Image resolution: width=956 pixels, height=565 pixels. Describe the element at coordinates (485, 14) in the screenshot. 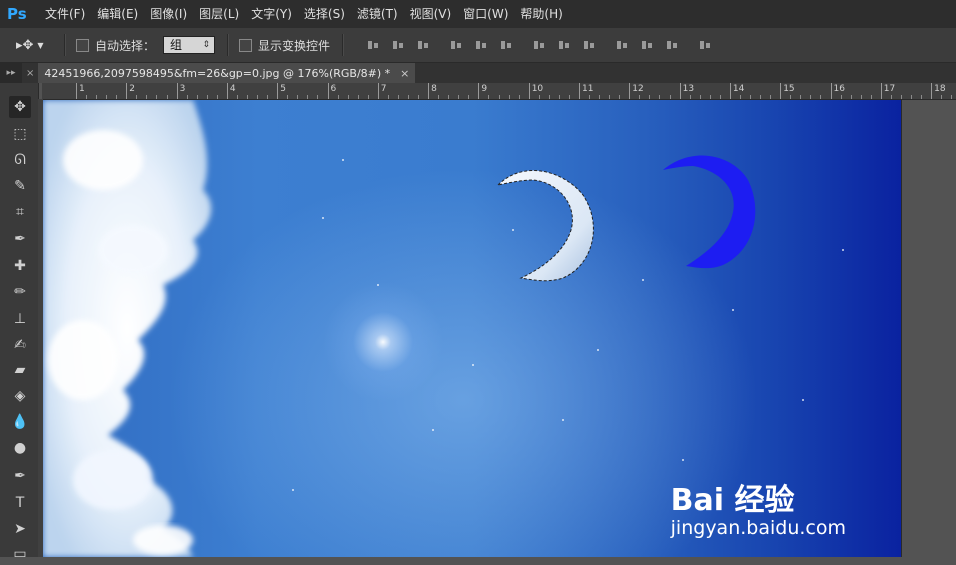

I see `menu-window: 窗口(W)` at that location.